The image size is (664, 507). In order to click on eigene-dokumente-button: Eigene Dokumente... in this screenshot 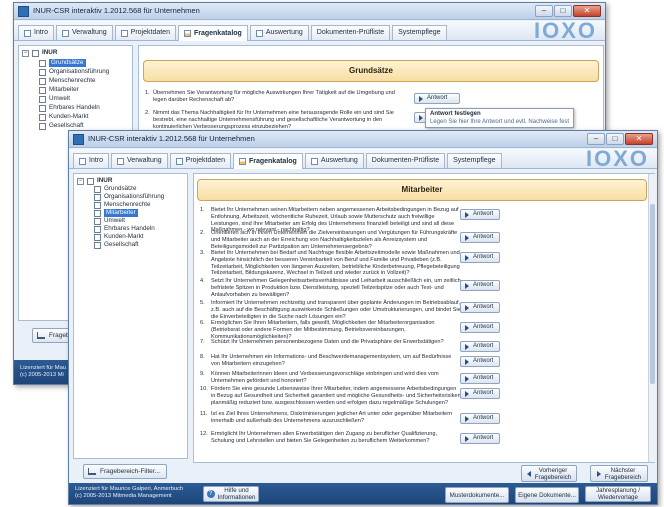, I will do `click(547, 495)`.